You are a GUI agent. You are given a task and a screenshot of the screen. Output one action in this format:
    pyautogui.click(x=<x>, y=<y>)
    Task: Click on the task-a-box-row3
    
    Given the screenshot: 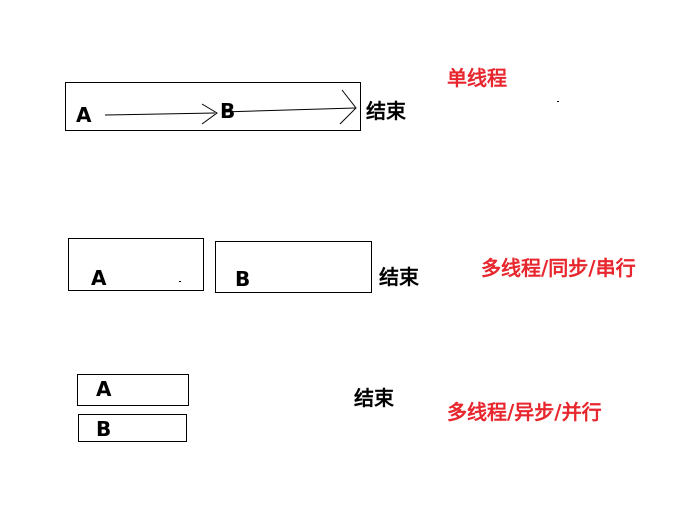 What is the action you would take?
    pyautogui.click(x=133, y=390)
    